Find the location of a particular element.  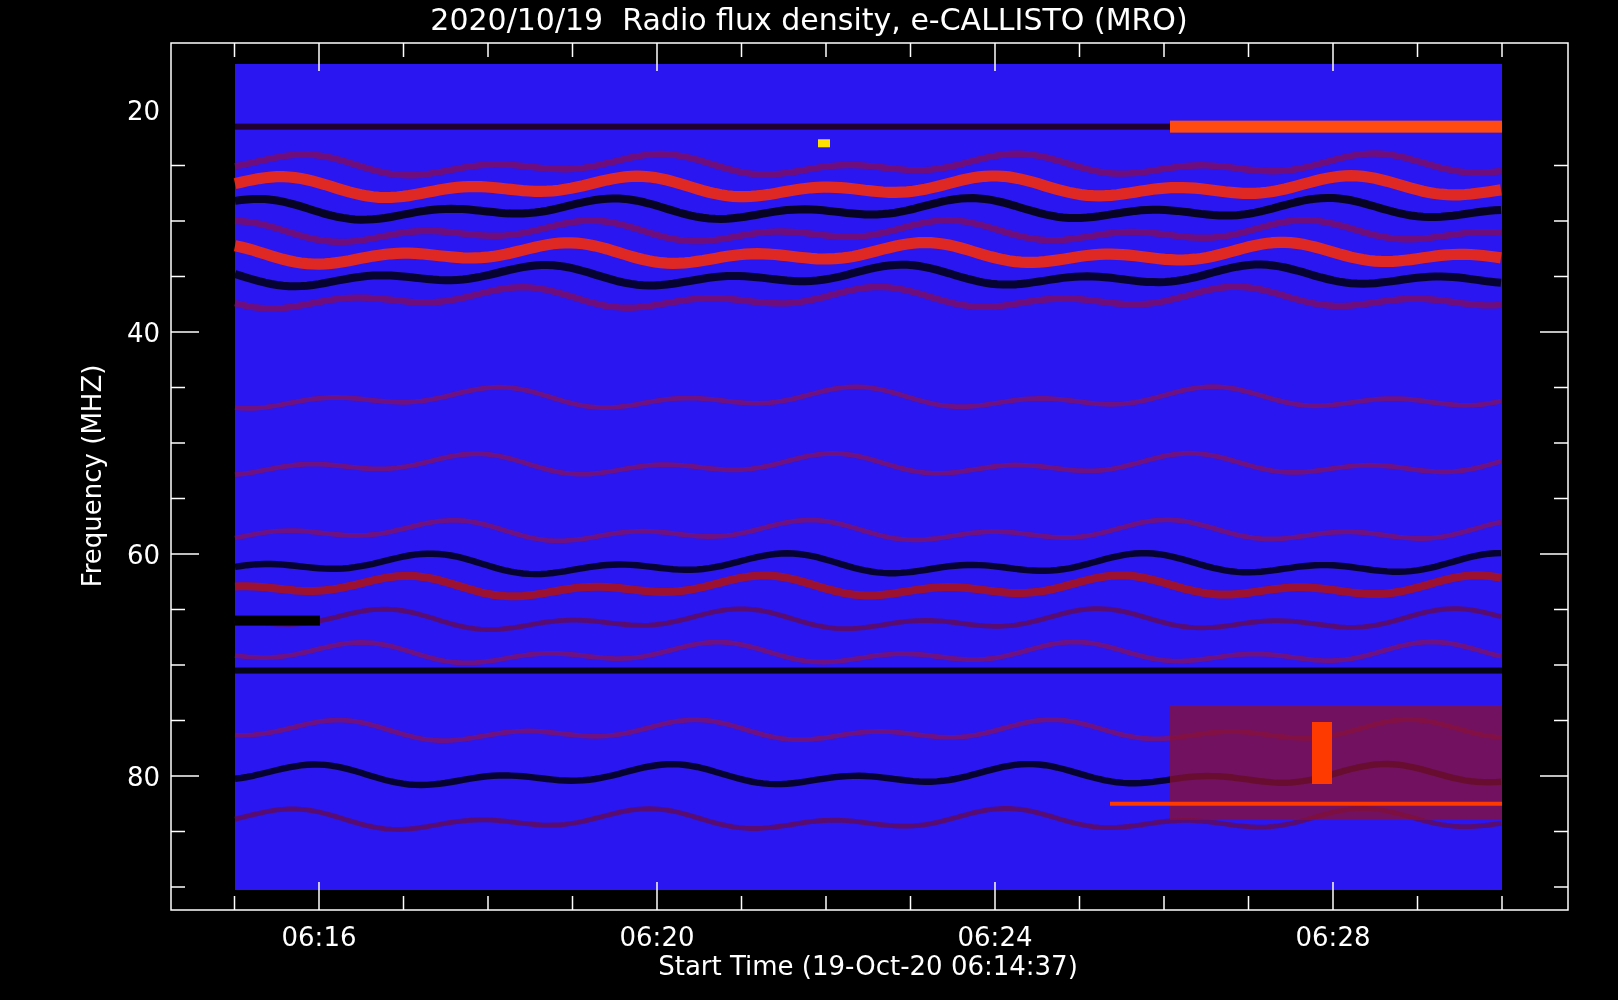

y-tick-label: 60 is located at coordinates (143, 555).